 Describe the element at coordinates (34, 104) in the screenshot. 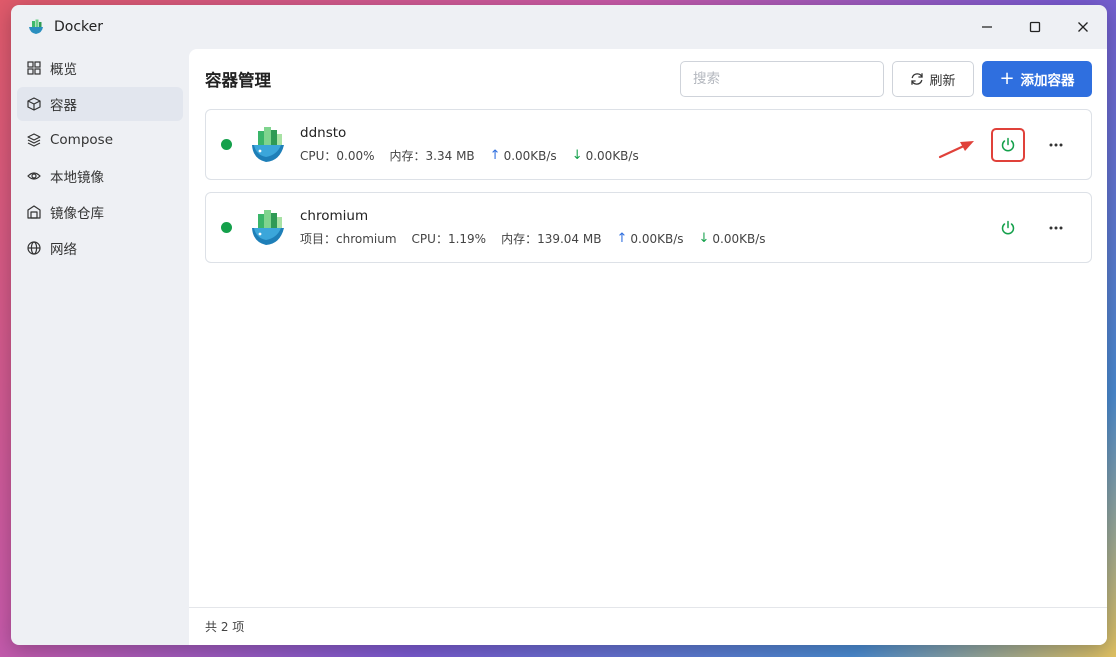

I see `cube-icon` at that location.